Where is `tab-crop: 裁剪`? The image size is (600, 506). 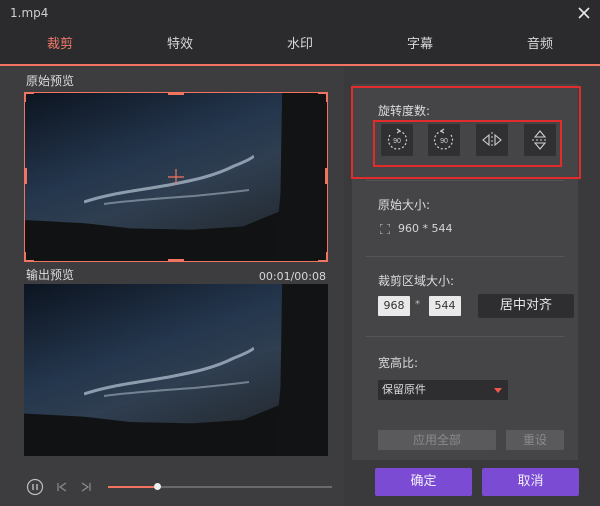 tab-crop: 裁剪 is located at coordinates (60, 46).